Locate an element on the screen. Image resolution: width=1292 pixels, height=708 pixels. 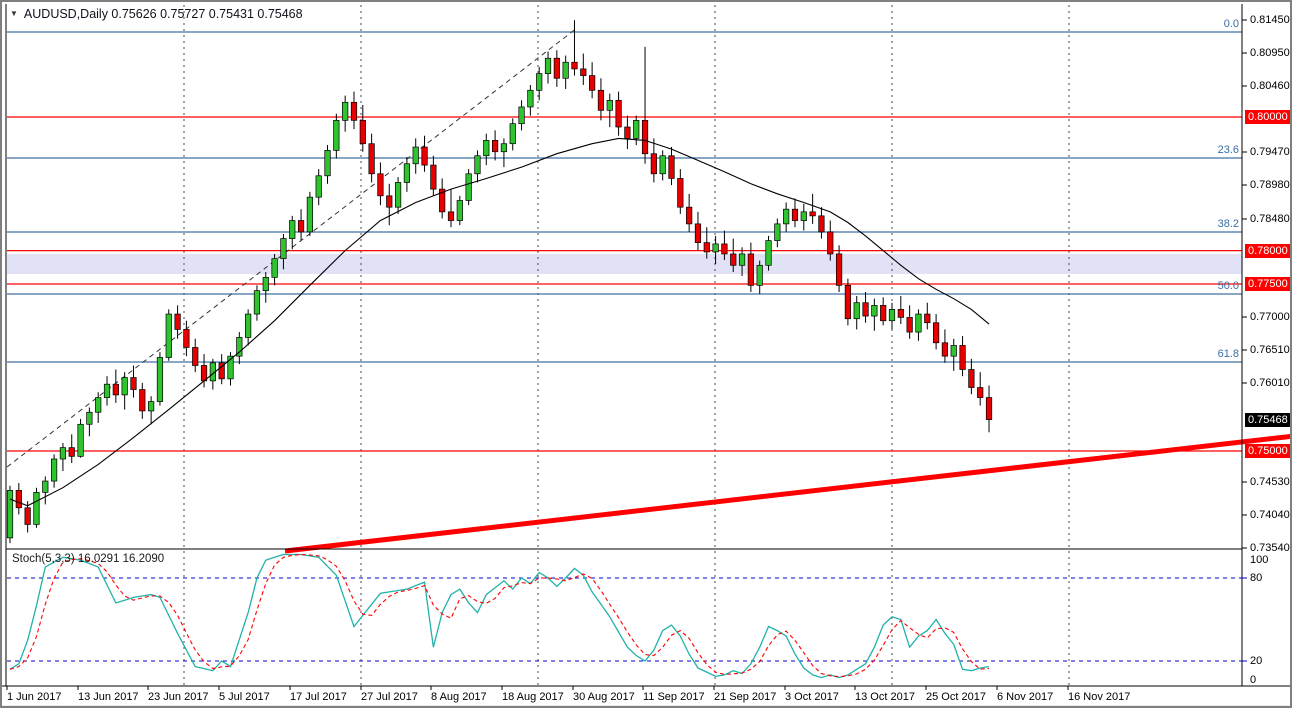
date-label: 6 Nov 2017 is located at coordinates (1025, 697).